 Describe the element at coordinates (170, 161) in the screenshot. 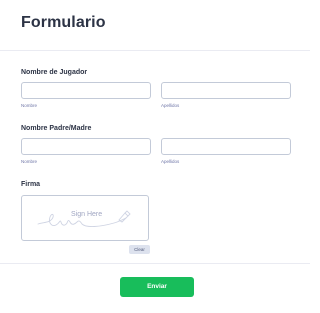

I see `parent-last-name-sublabel: Apellidos` at that location.